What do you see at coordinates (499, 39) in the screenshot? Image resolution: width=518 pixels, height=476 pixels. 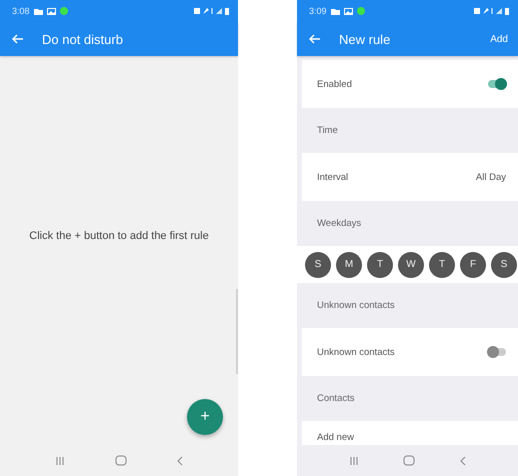 I see `add-action: Add` at bounding box center [499, 39].